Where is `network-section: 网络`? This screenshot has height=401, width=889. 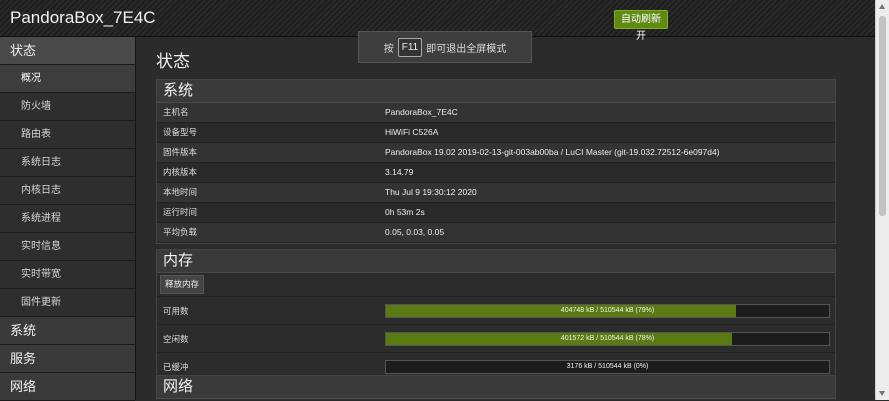 network-section: 网络 is located at coordinates (496, 387).